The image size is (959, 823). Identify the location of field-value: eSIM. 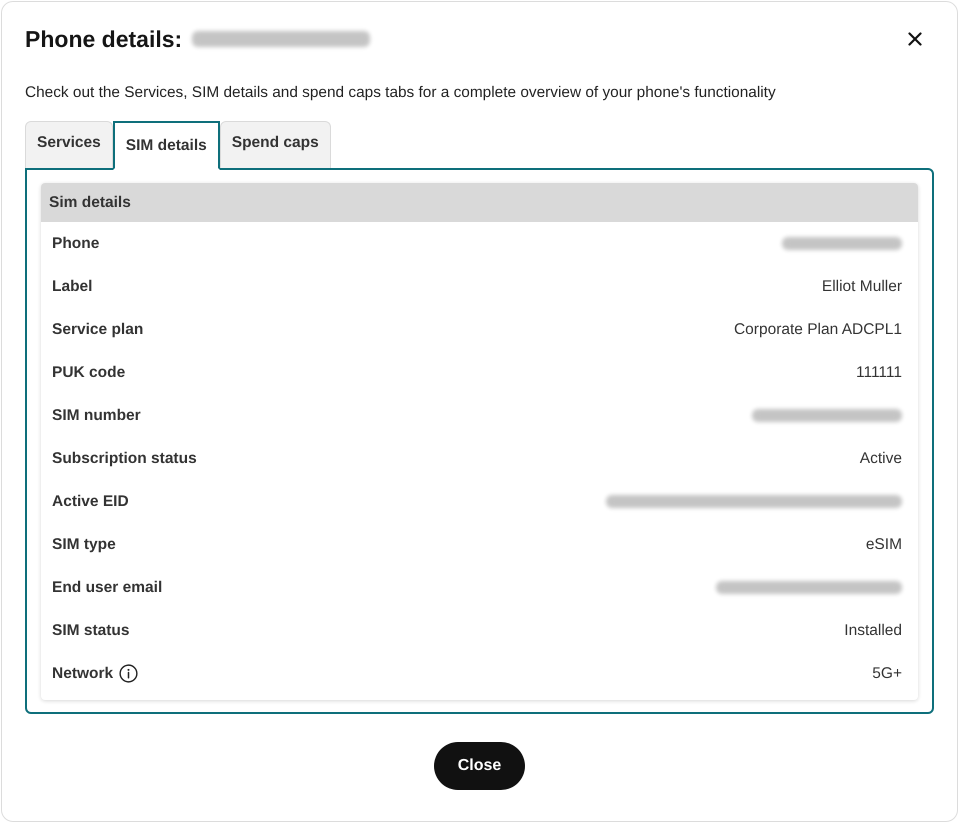
(884, 545).